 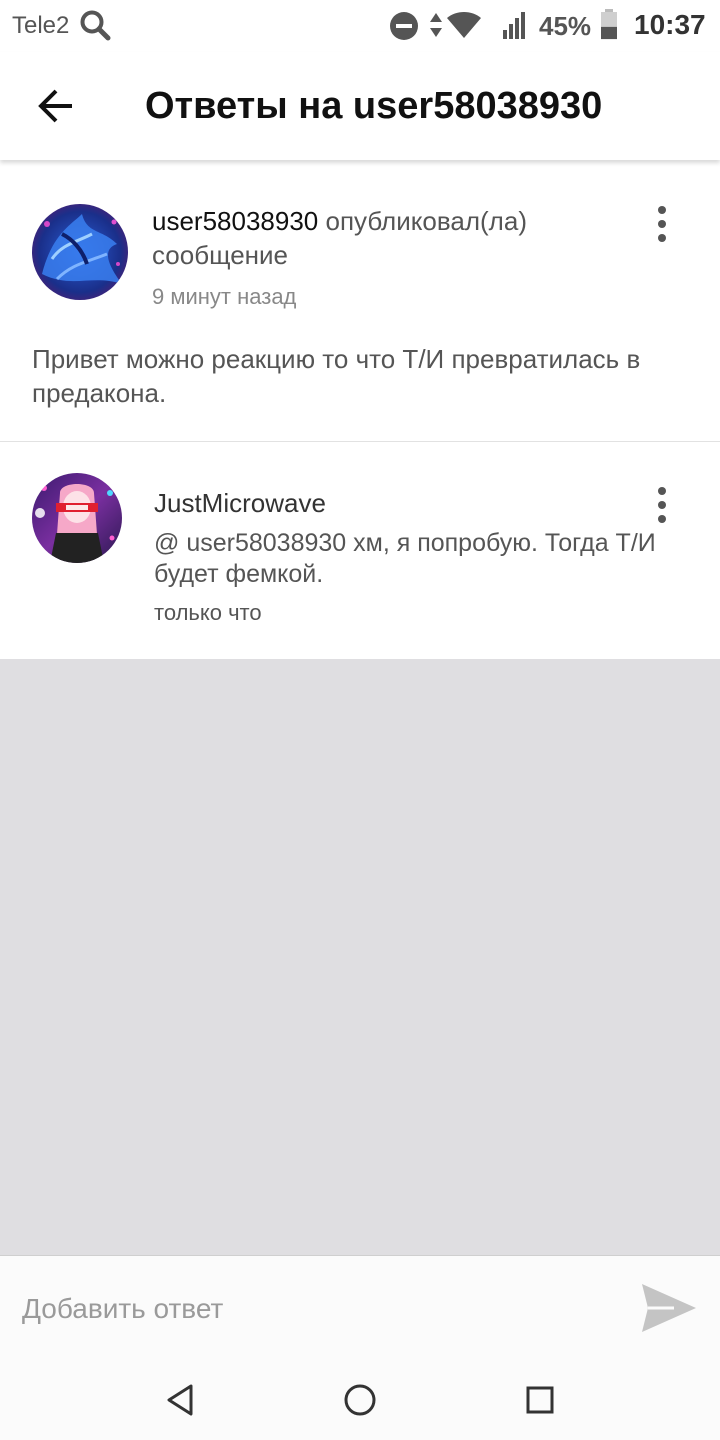 I want to click on post-timestamp: 9 минут назад, so click(x=224, y=296).